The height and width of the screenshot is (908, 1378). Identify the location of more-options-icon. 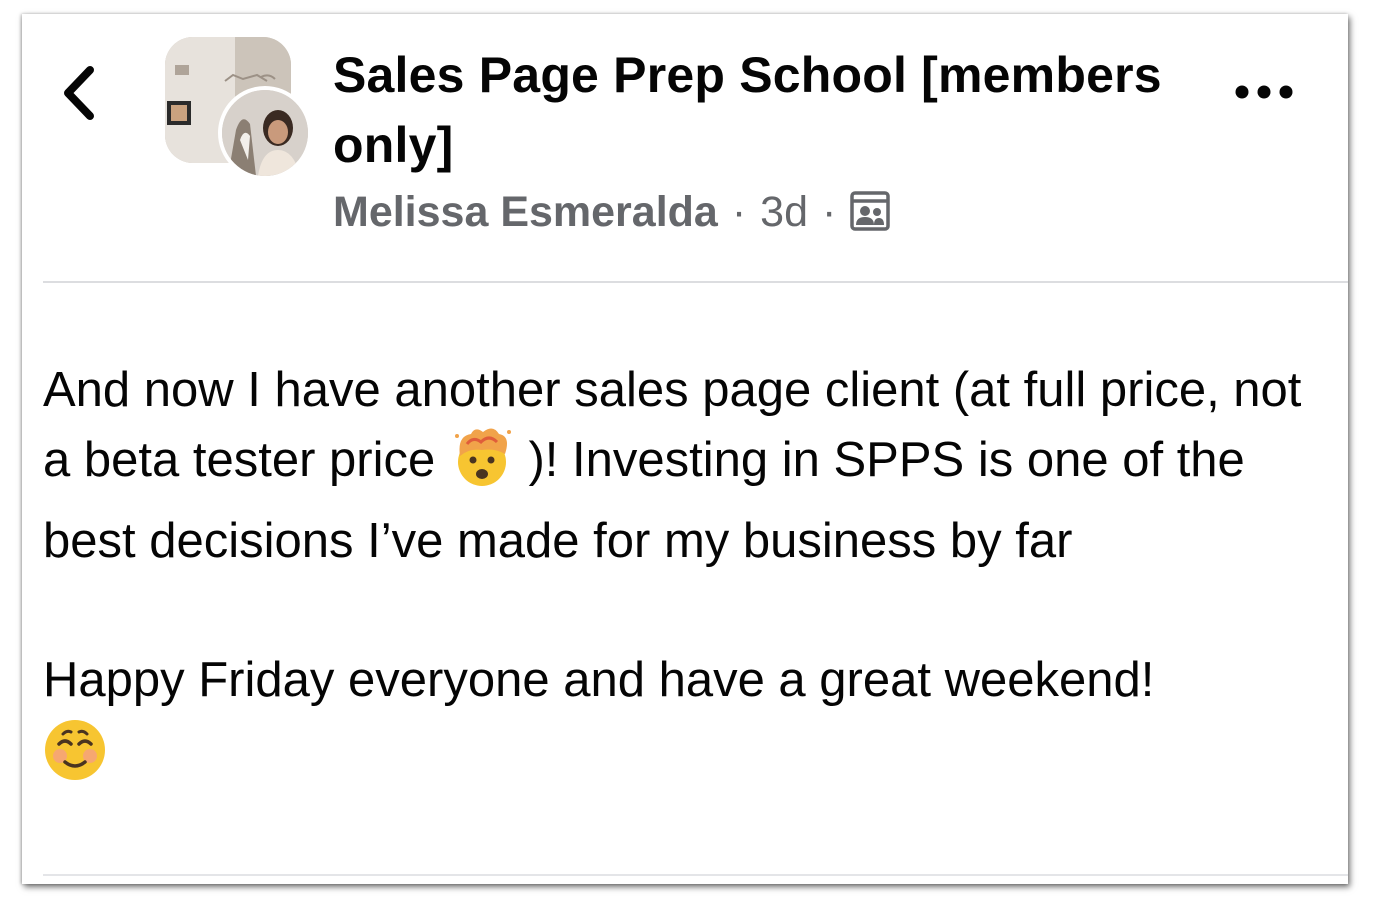
(1264, 92).